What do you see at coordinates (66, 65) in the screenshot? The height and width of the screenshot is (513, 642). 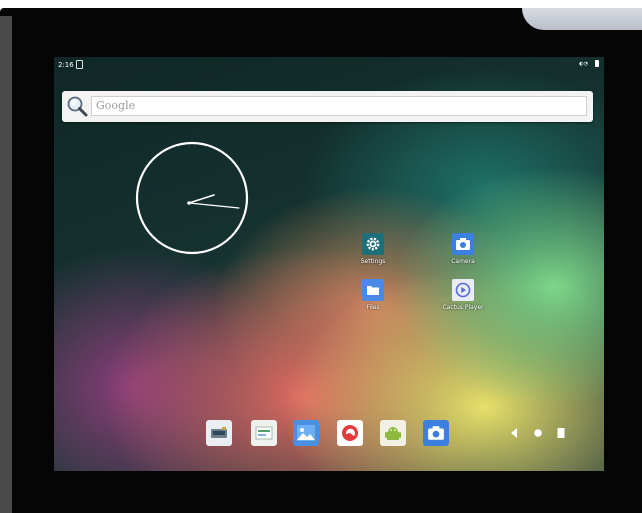 I see `status-time: 2:16` at bounding box center [66, 65].